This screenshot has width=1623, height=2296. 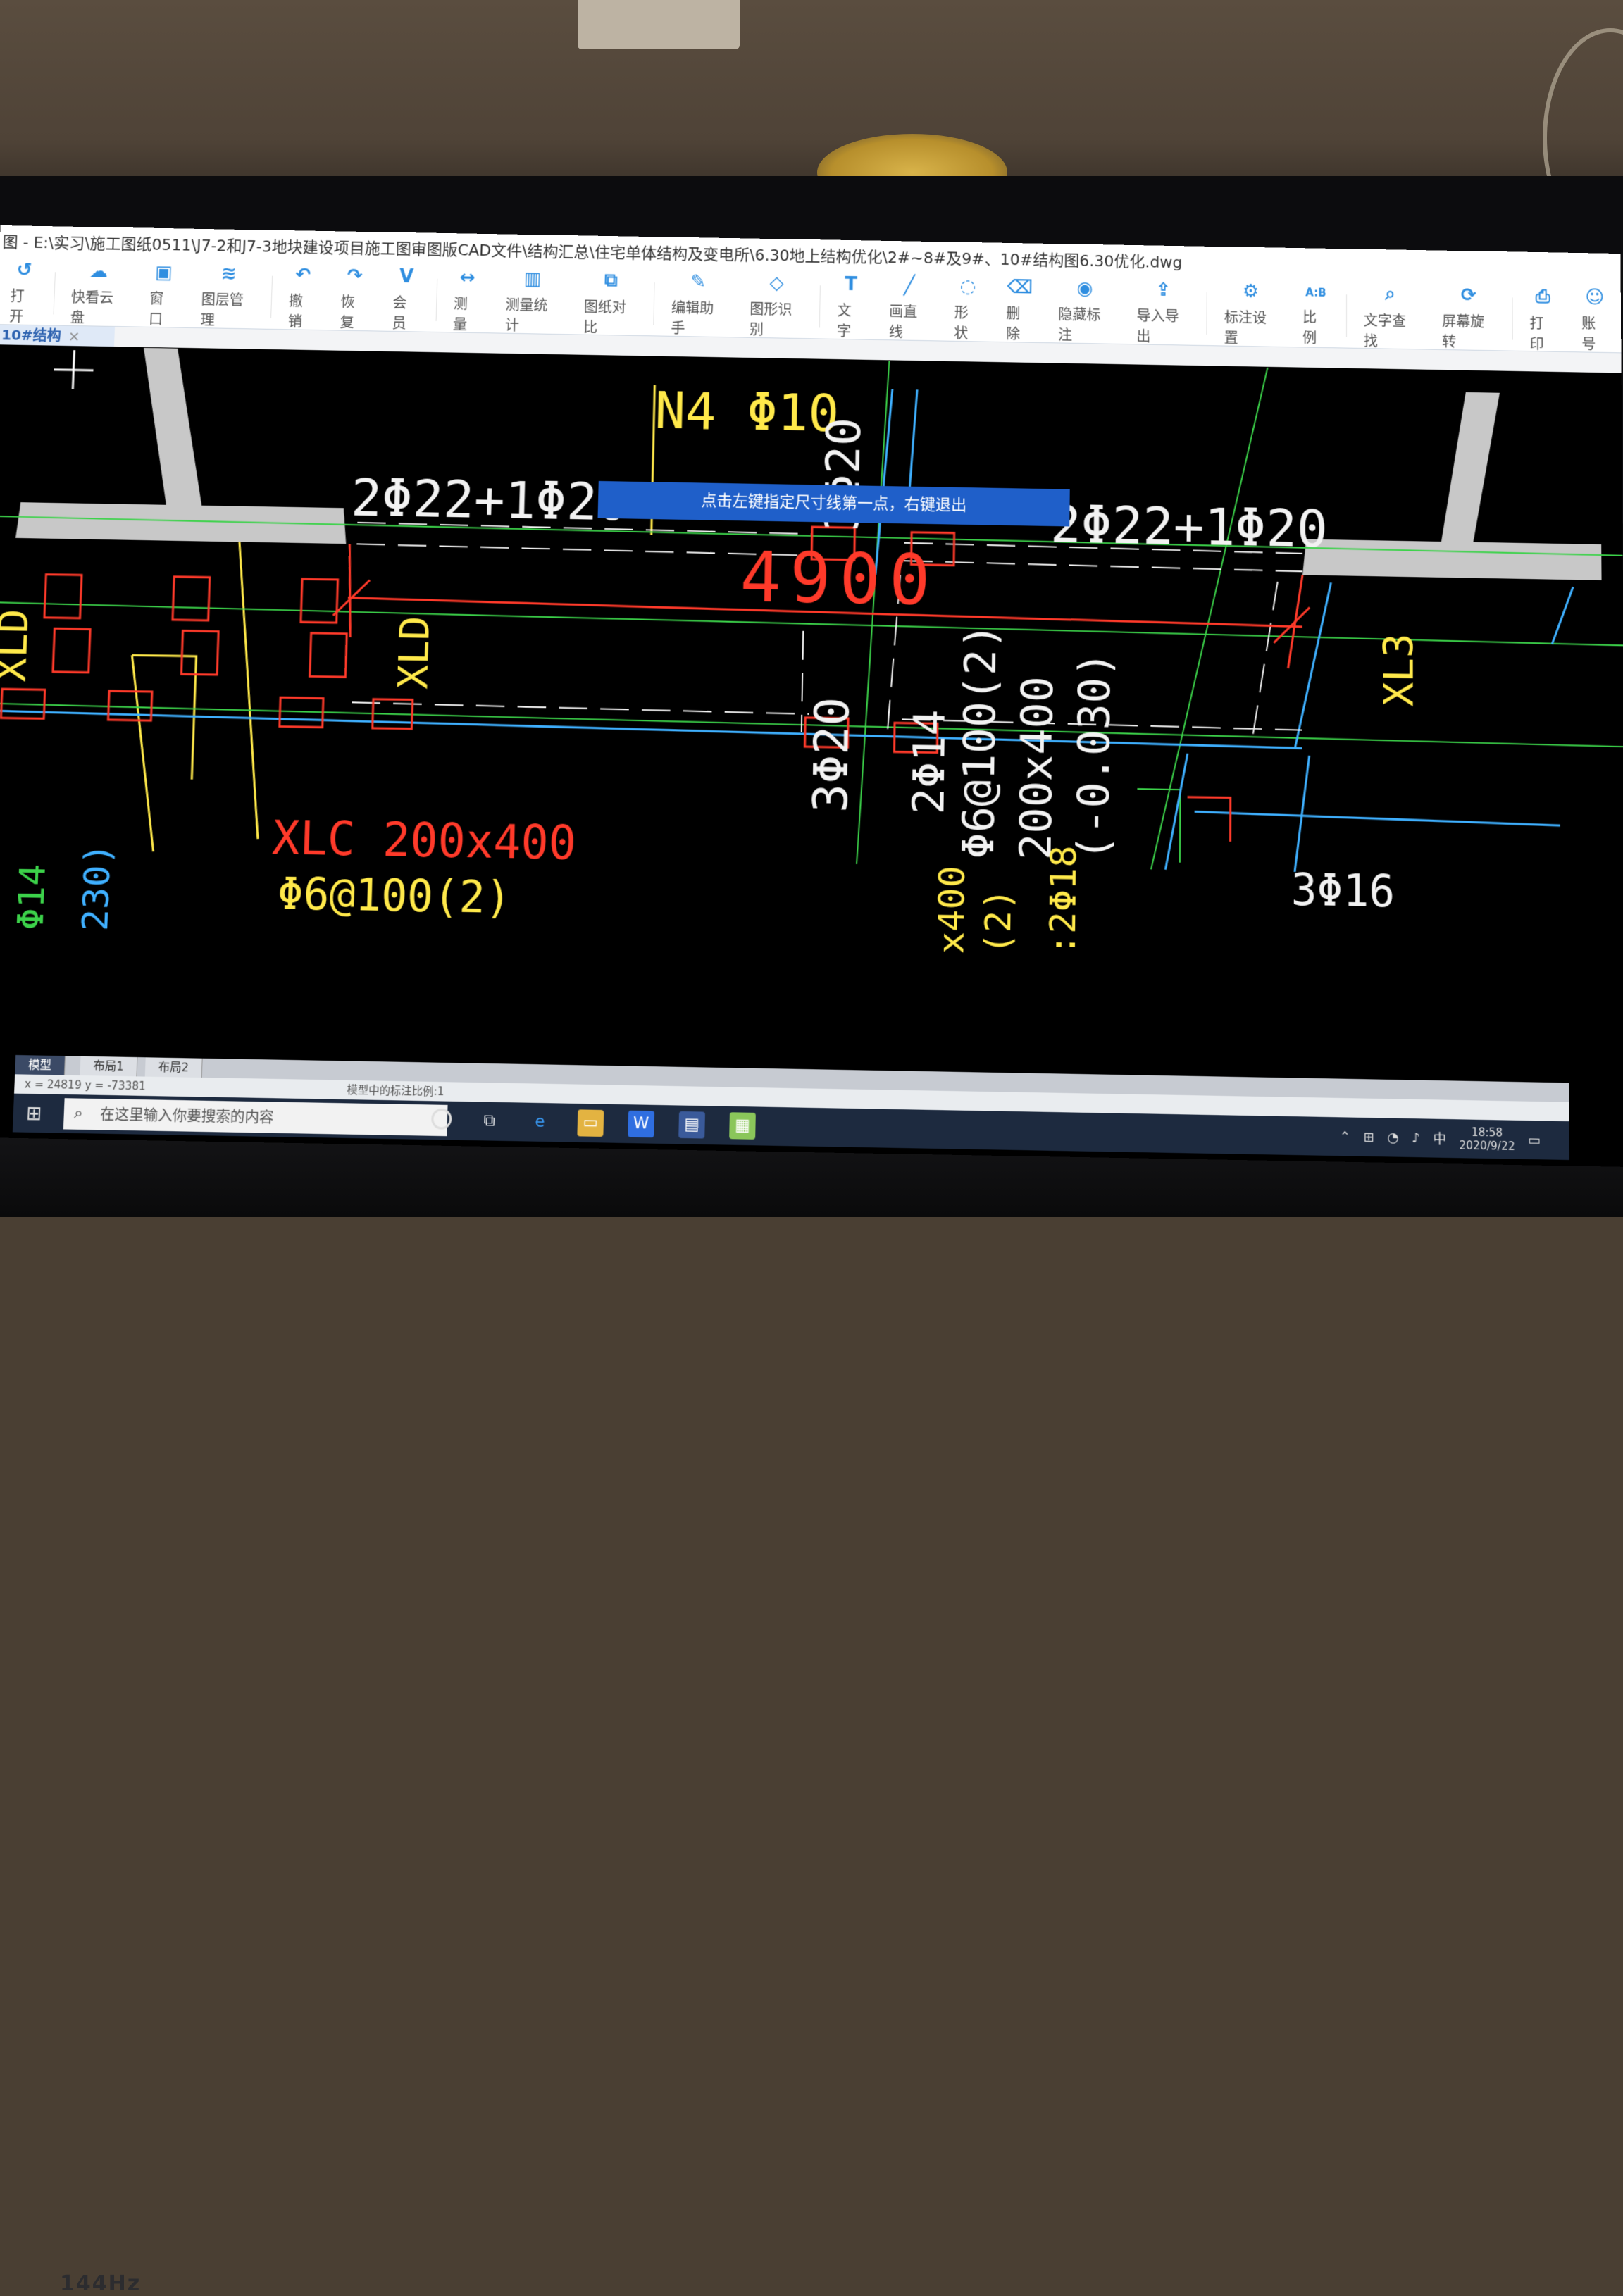 I want to click on volume-icon: ♪, so click(x=1416, y=1137).